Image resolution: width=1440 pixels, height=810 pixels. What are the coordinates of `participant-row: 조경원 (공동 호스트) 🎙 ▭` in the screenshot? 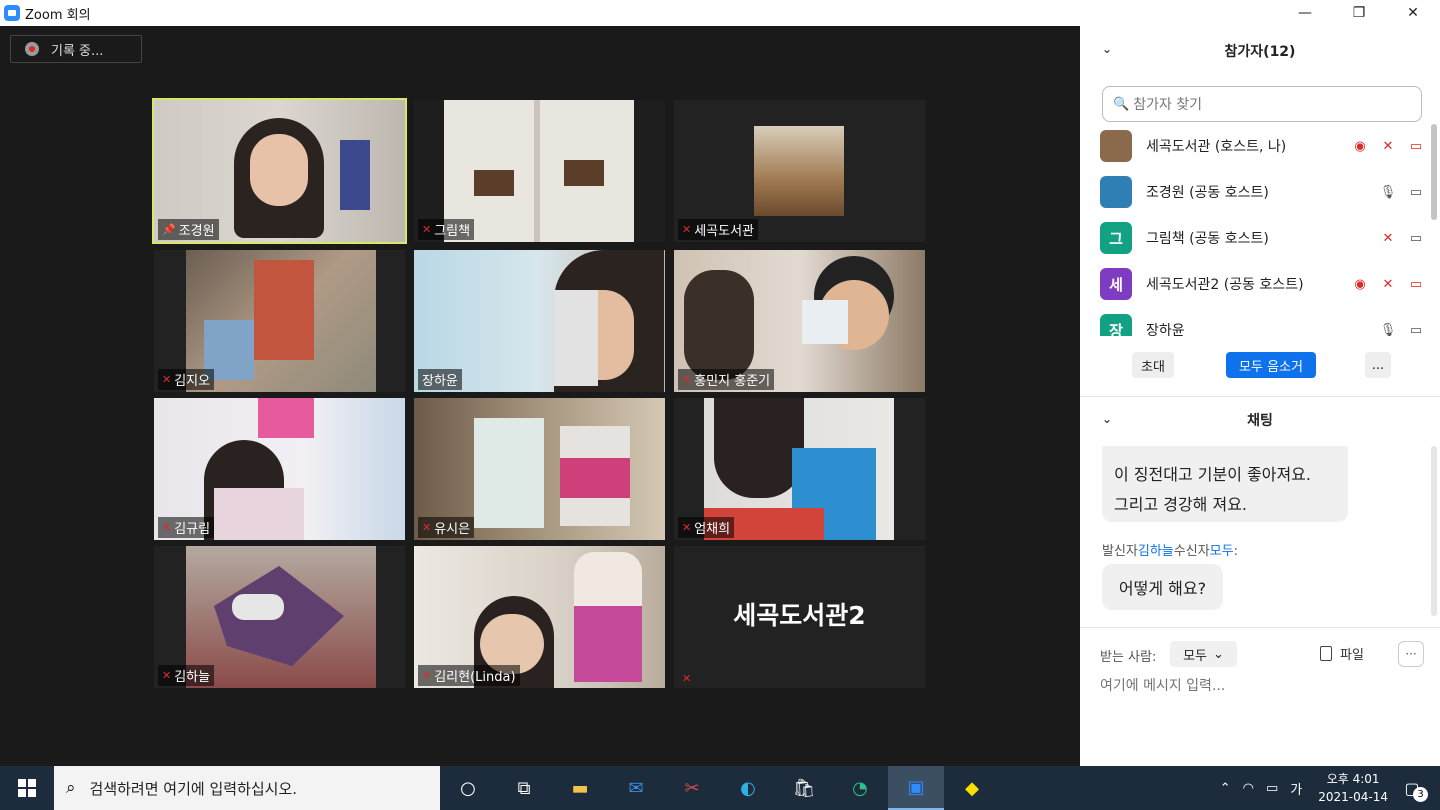 It's located at (1265, 192).